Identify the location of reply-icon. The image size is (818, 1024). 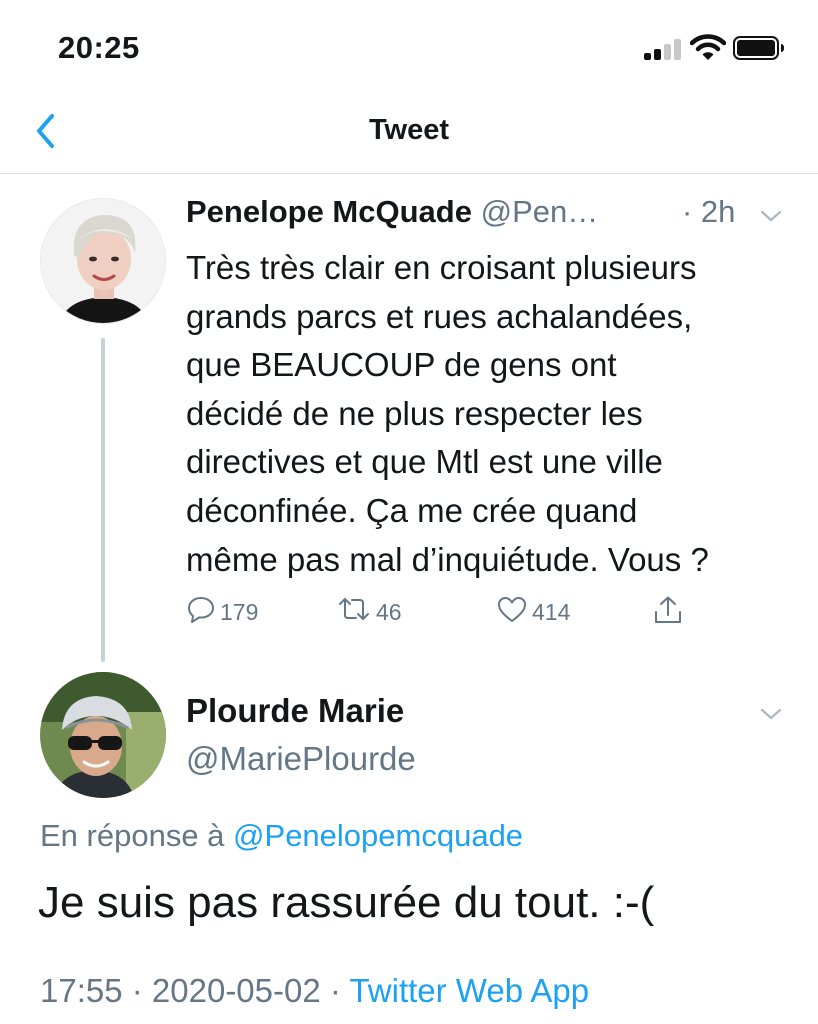
(203, 612).